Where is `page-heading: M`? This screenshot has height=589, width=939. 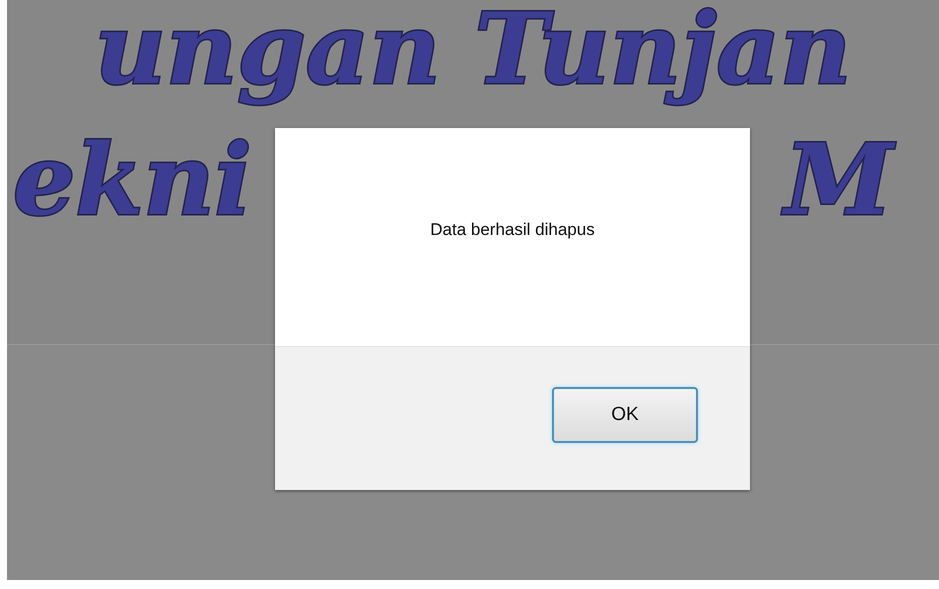 page-heading: M is located at coordinates (838, 181).